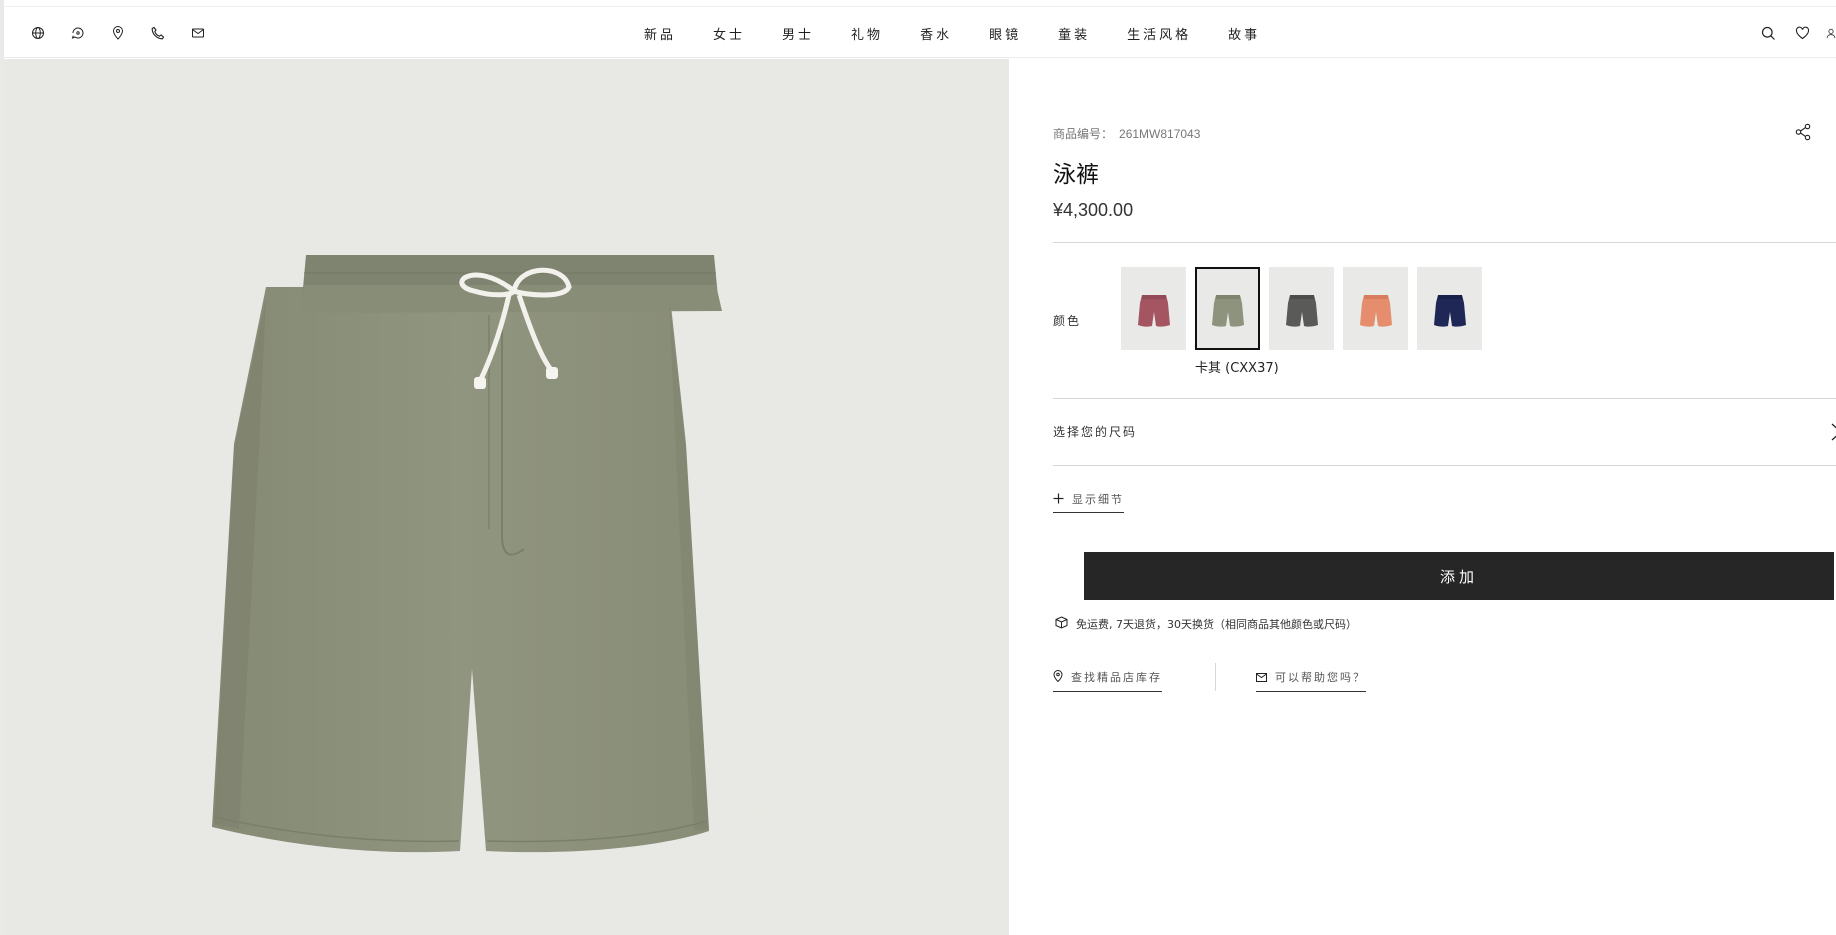 The height and width of the screenshot is (935, 1836). Describe the element at coordinates (867, 33) in the screenshot. I see `nav-item-gifts: 礼物` at that location.